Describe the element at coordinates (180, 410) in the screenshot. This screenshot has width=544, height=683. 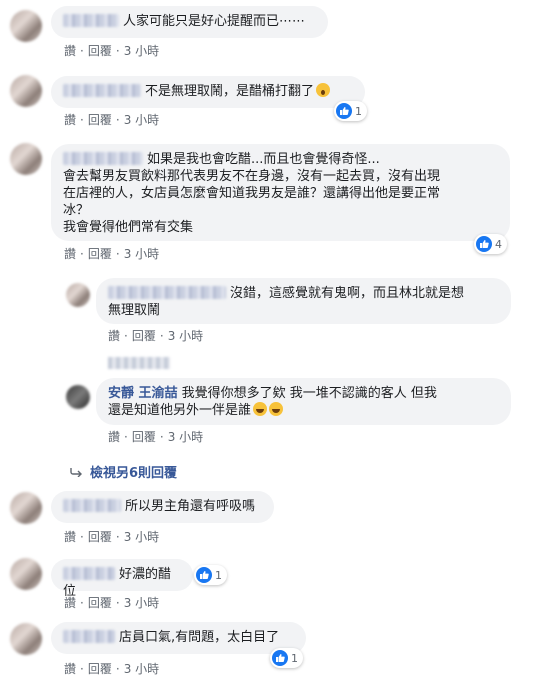
I see `comment-text-line: 還是知道他另外一伴是誰` at that location.